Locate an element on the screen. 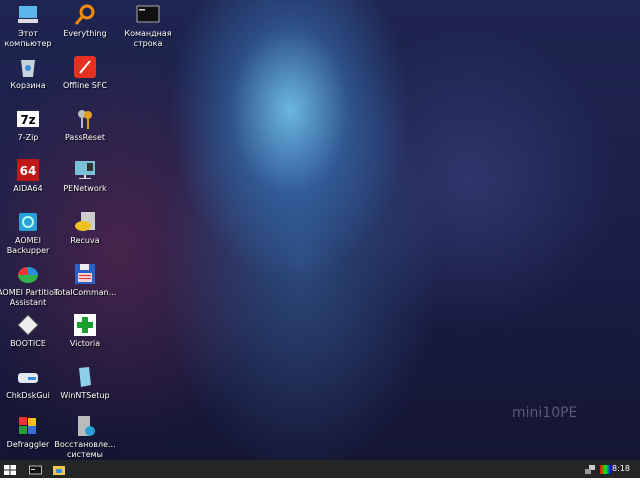 The image size is (640, 481). desktop-icon: WinNTSetup is located at coordinates (85, 383).